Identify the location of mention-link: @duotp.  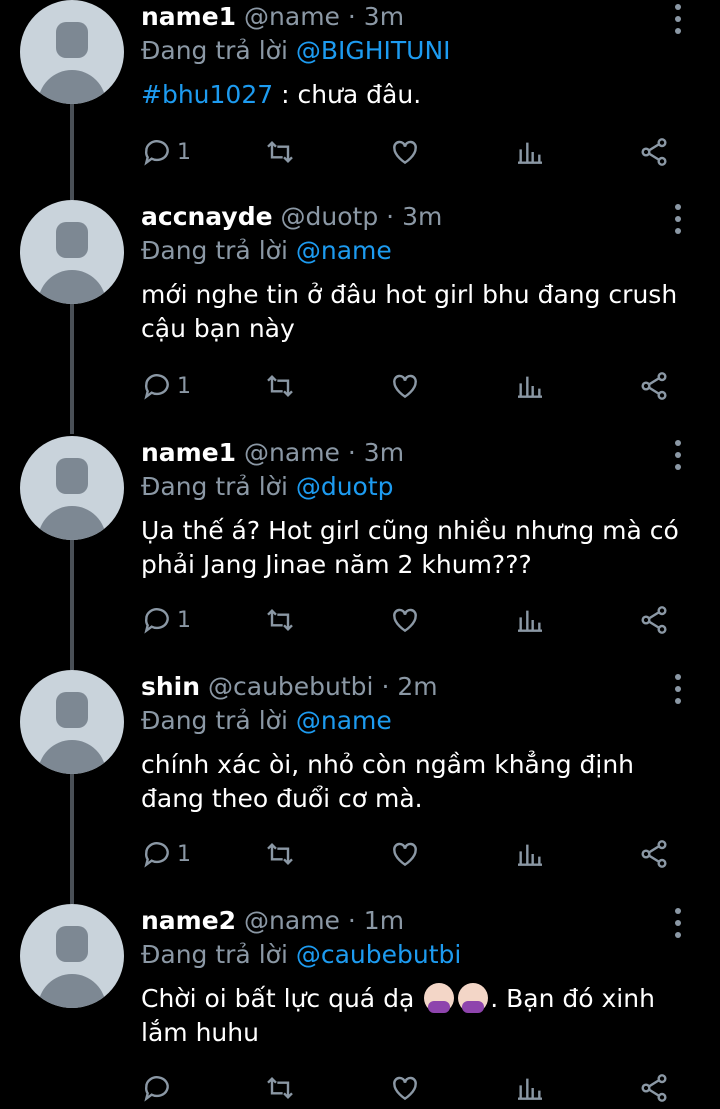
(345, 486).